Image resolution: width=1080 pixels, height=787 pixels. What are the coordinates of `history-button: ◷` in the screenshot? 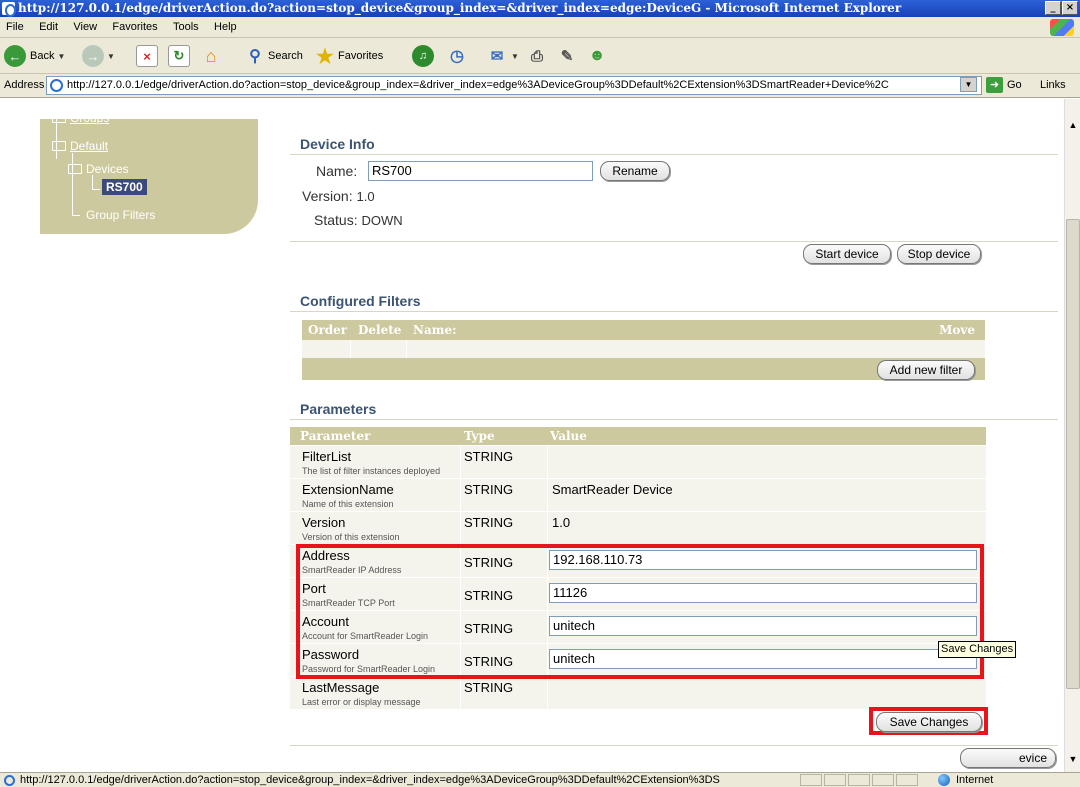 It's located at (457, 56).